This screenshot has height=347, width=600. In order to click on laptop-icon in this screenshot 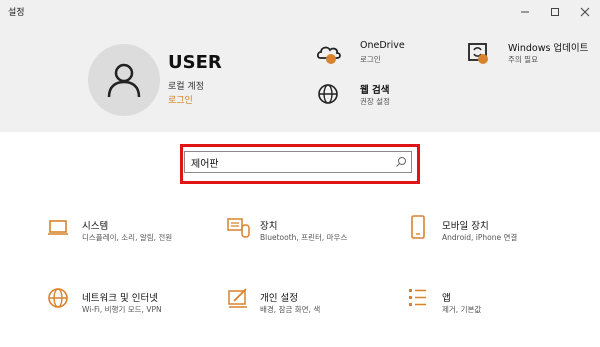, I will do `click(58, 228)`.